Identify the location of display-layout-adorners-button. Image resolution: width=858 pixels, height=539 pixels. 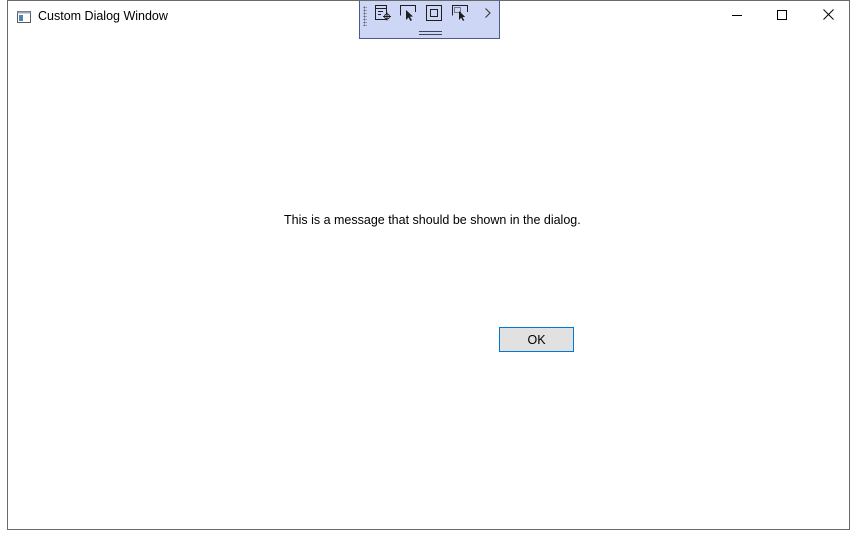
(434, 15).